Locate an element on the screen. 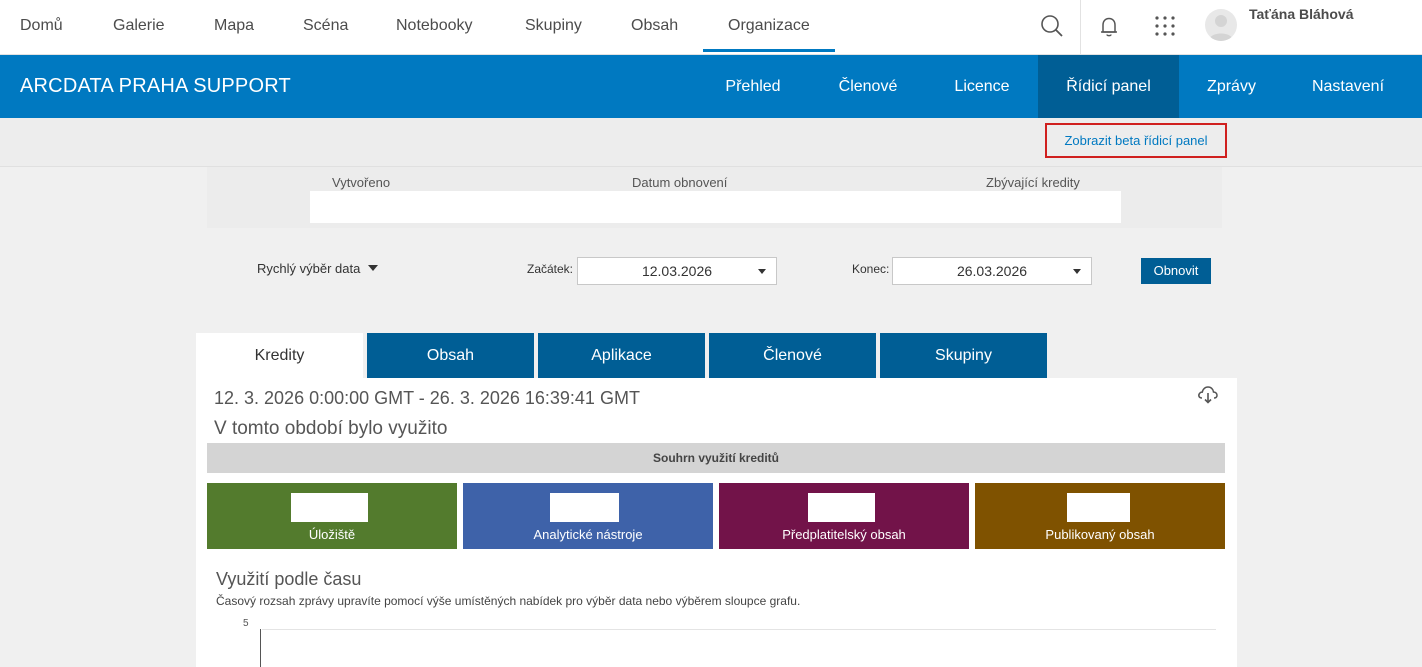  tab-content: Obsah is located at coordinates (450, 355).